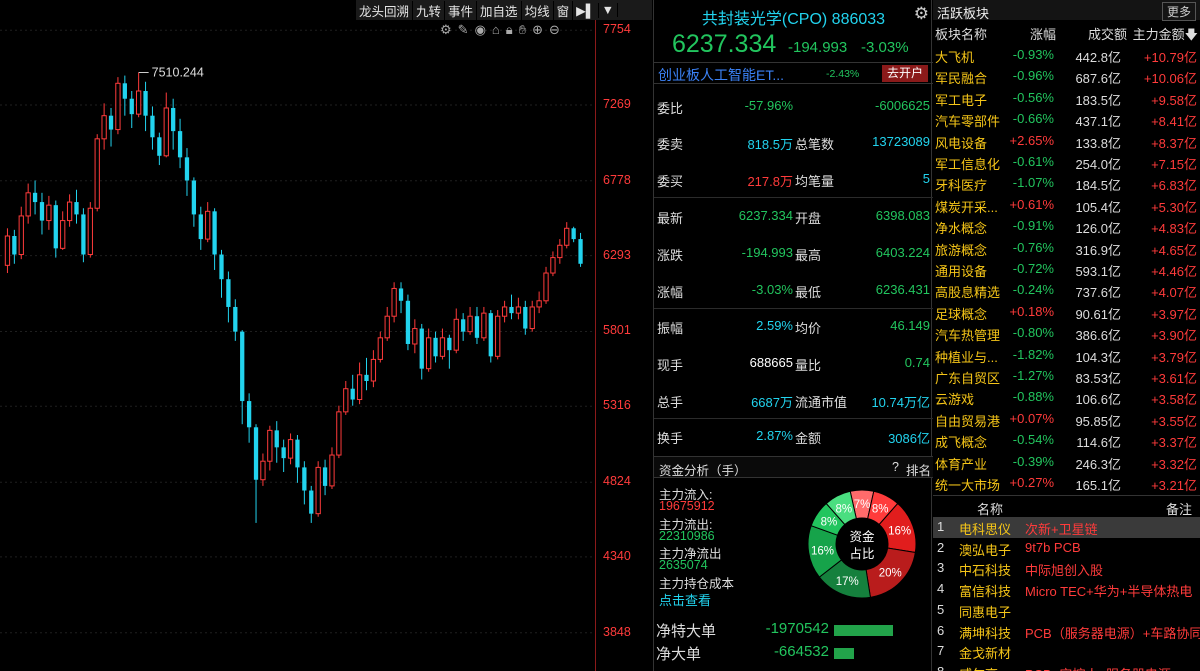  I want to click on zoom-out-icon: ⊖, so click(554, 30).